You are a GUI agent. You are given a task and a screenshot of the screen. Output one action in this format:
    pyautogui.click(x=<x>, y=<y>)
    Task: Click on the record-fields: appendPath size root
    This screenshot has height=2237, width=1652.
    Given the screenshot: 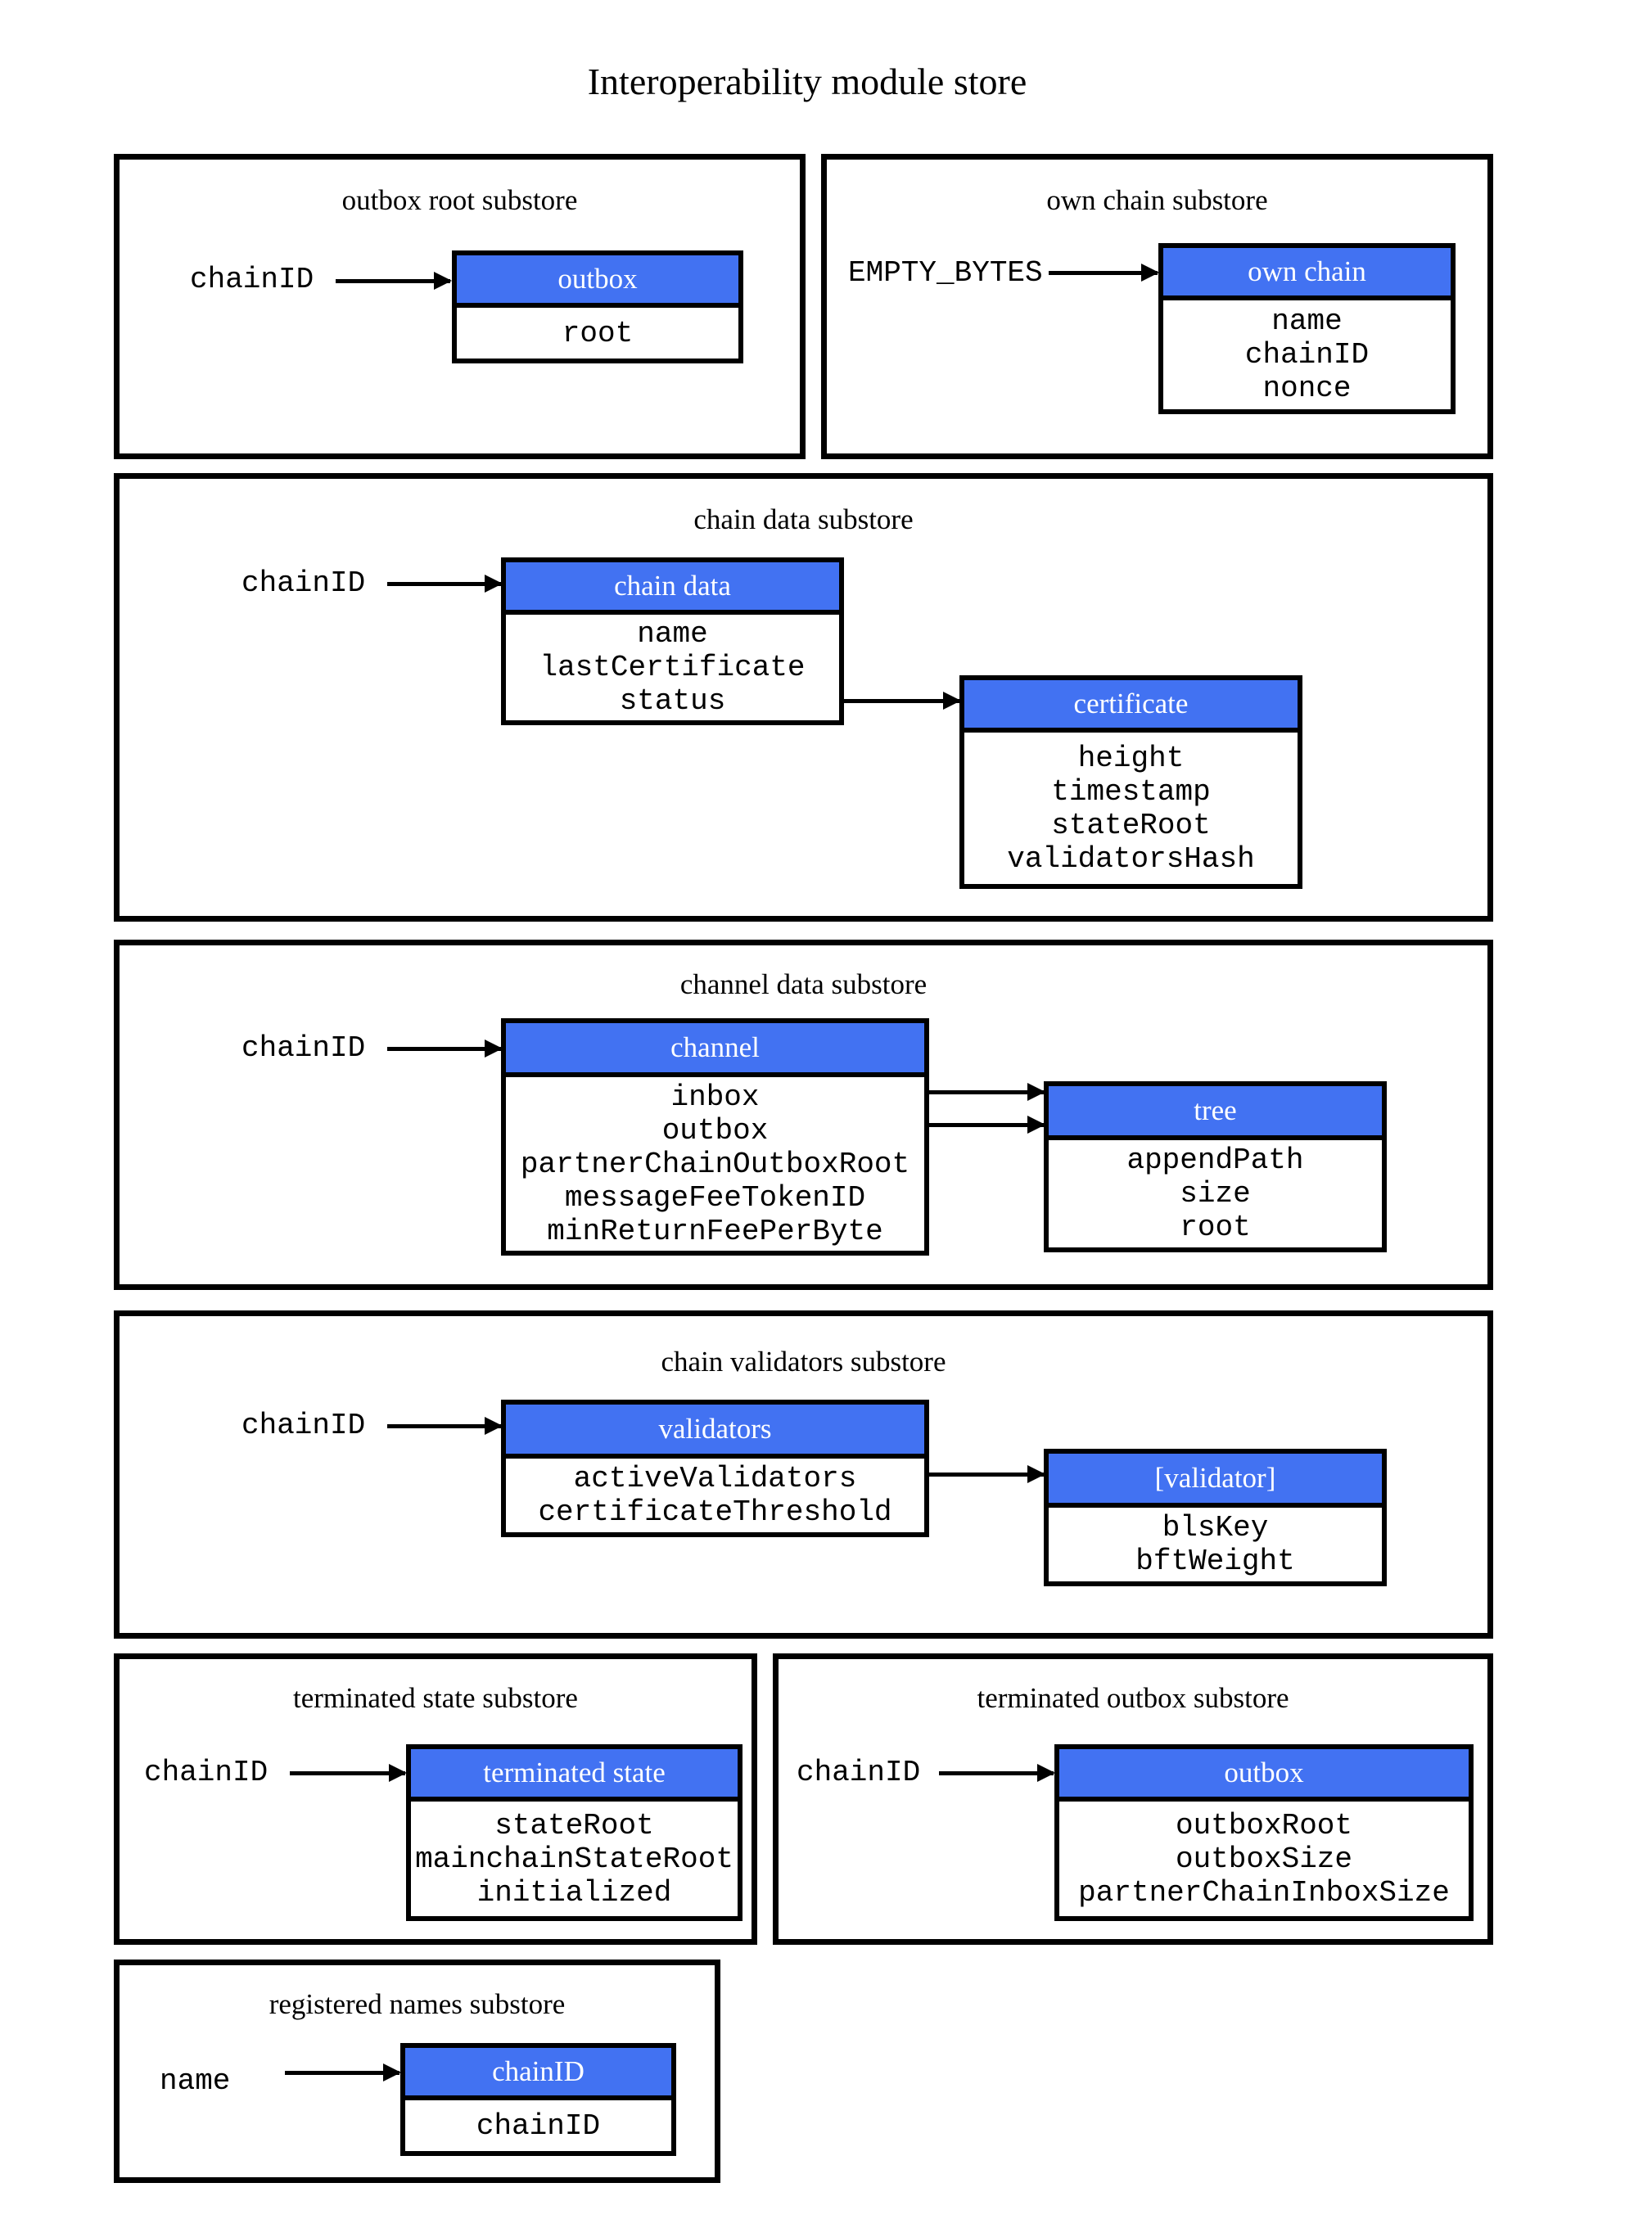 What is the action you would take?
    pyautogui.click(x=1215, y=1193)
    